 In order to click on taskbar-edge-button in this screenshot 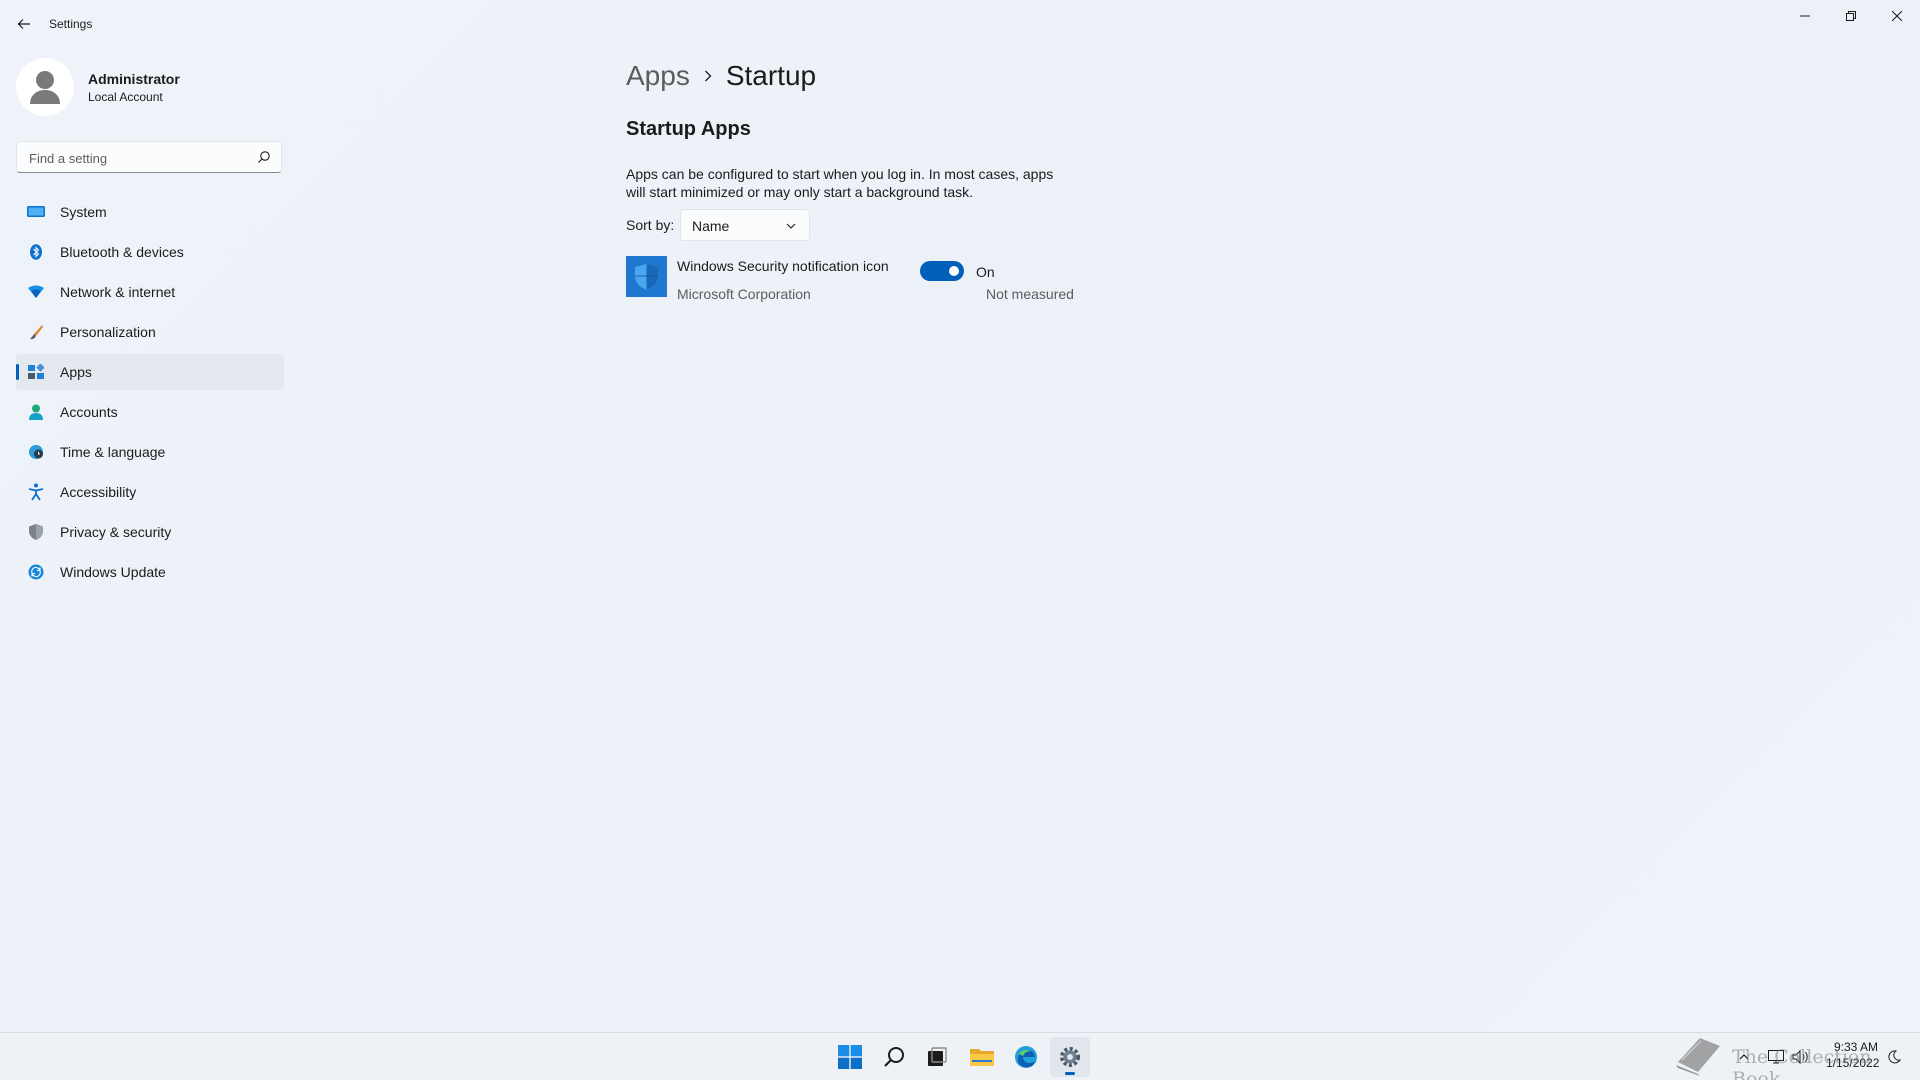, I will do `click(1026, 1057)`.